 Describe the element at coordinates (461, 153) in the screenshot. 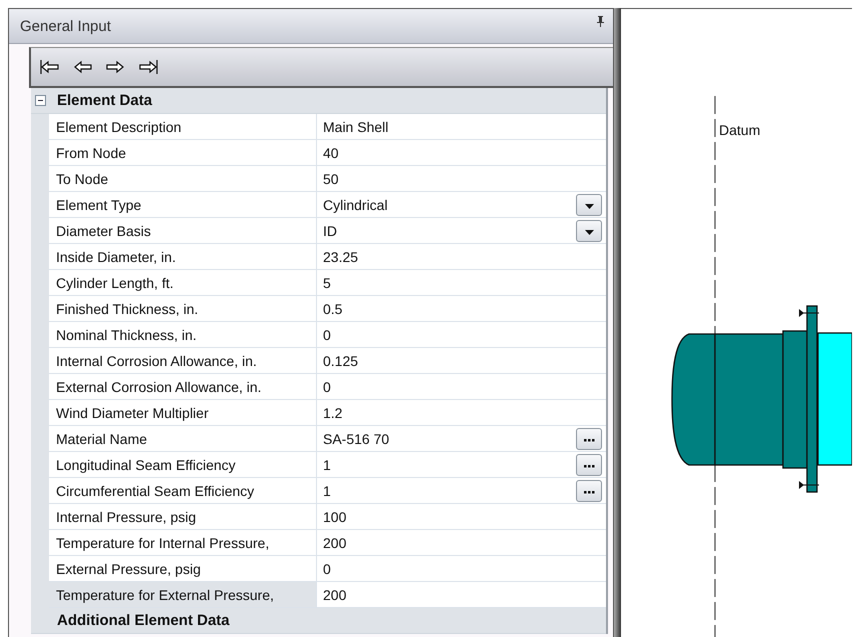

I see `property-value: 40` at that location.